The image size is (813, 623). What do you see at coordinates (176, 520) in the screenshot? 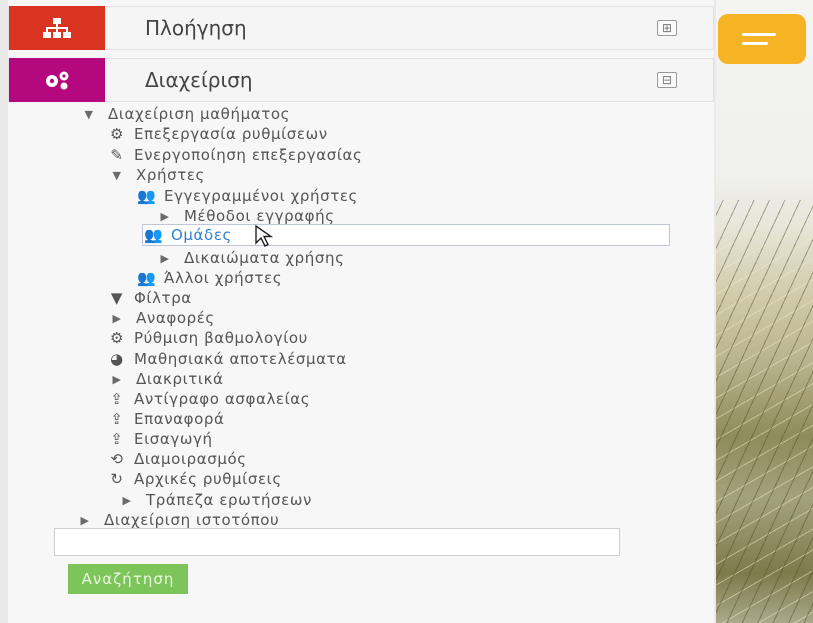
I see `tree-item-site-admin: ▶ Διαχείριση ιστοτόπου` at bounding box center [176, 520].